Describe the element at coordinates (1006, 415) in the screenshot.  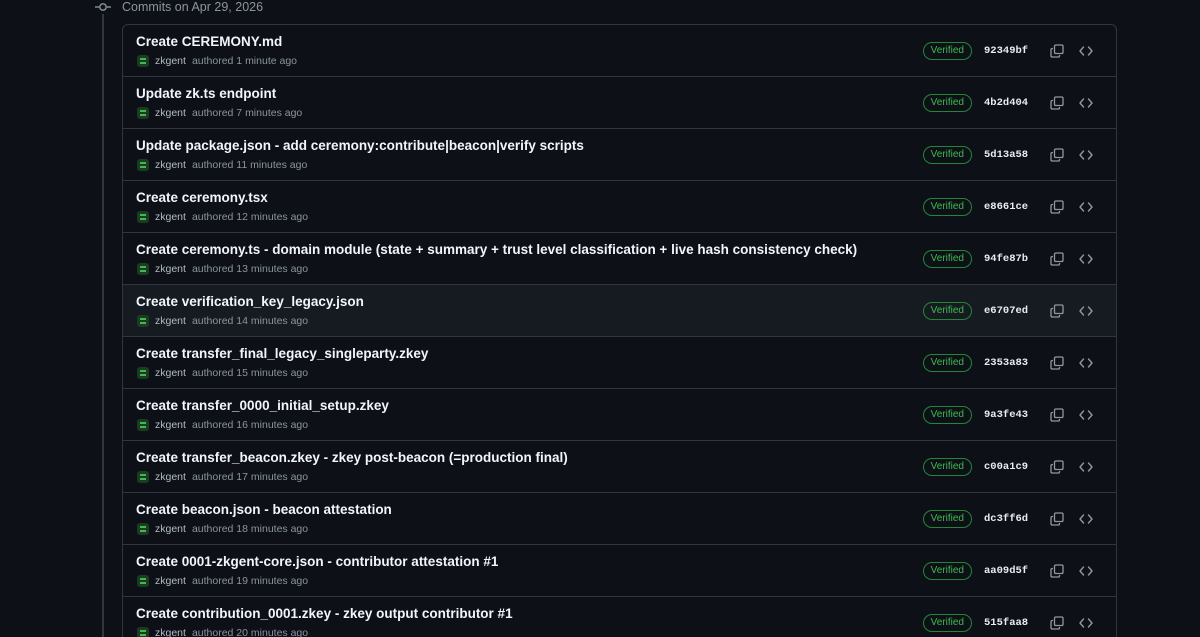
I see `commit-sha-link: 9a3fe43` at that location.